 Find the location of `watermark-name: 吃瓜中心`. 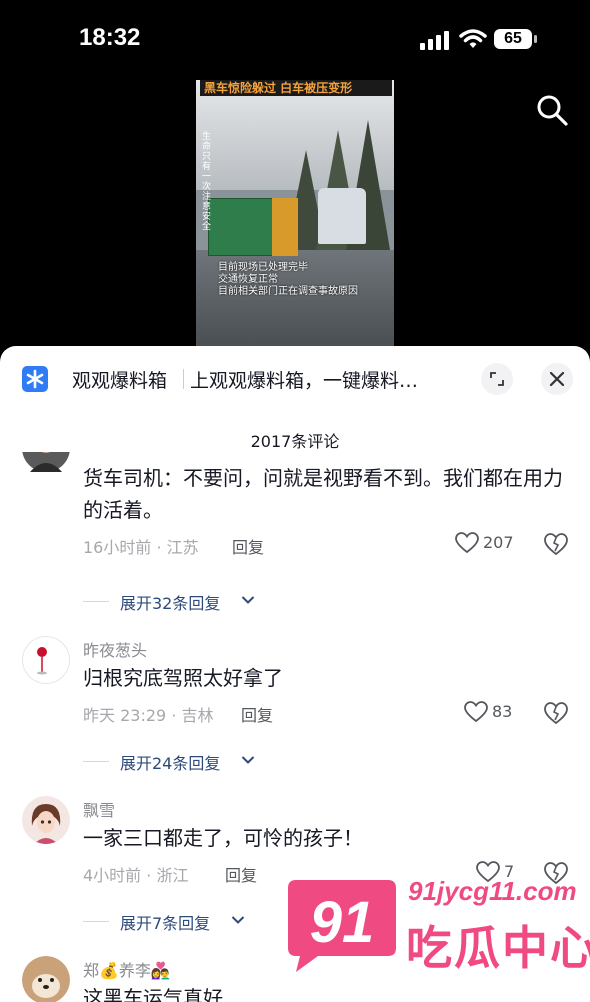

watermark-name: 吃瓜中心 is located at coordinates (498, 948).